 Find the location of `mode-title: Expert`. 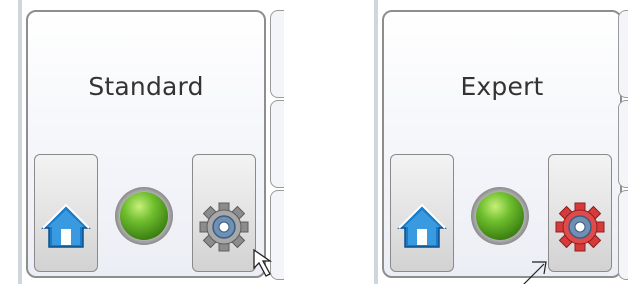

mode-title: Expert is located at coordinates (502, 86).